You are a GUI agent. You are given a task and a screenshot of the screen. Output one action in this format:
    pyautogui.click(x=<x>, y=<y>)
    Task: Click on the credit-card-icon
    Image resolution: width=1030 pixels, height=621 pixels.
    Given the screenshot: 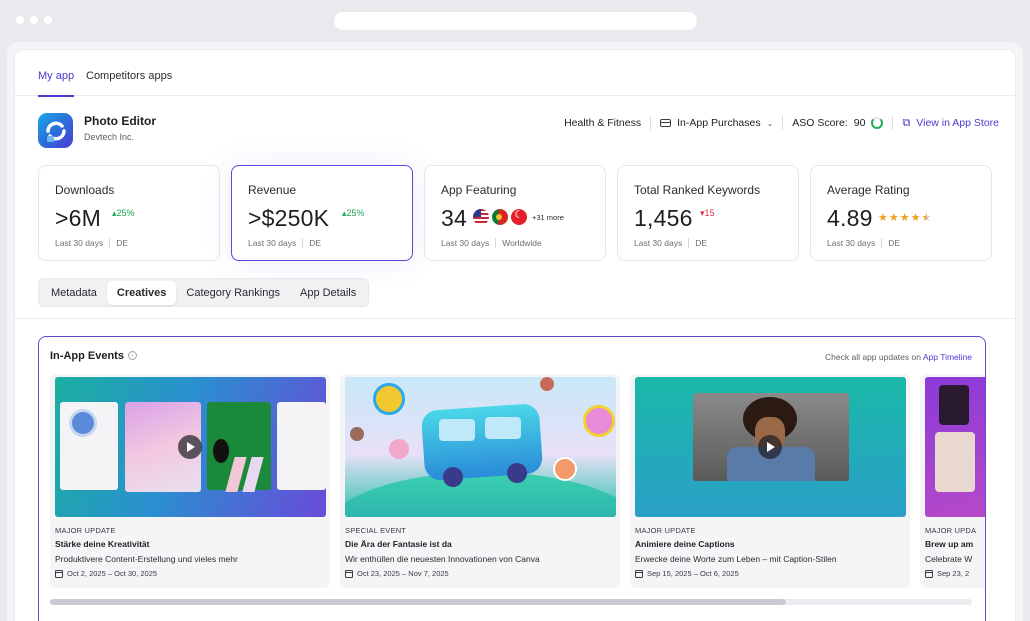 What is the action you would take?
    pyautogui.click(x=666, y=123)
    